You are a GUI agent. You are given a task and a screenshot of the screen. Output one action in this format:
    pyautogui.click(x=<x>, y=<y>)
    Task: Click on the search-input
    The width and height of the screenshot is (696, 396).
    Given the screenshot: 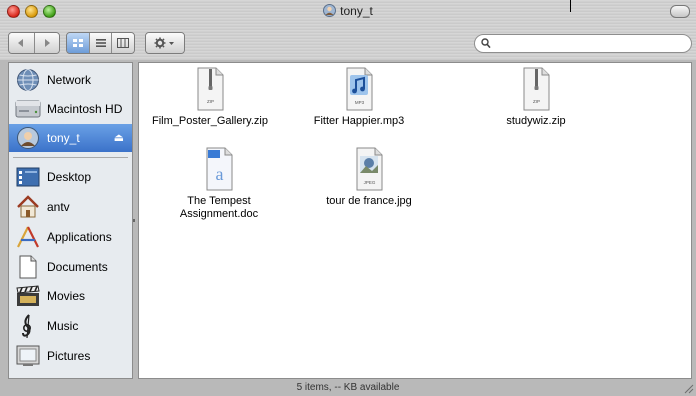 What is the action you would take?
    pyautogui.click(x=592, y=44)
    